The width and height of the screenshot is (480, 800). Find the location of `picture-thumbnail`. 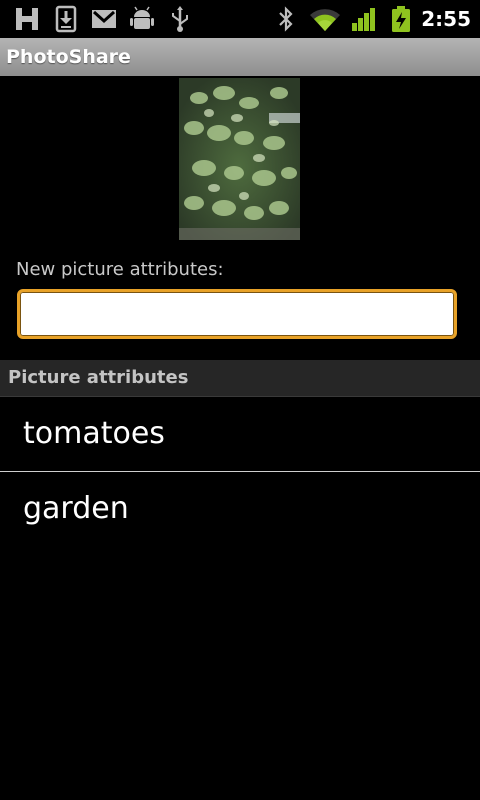

picture-thumbnail is located at coordinates (239, 159).